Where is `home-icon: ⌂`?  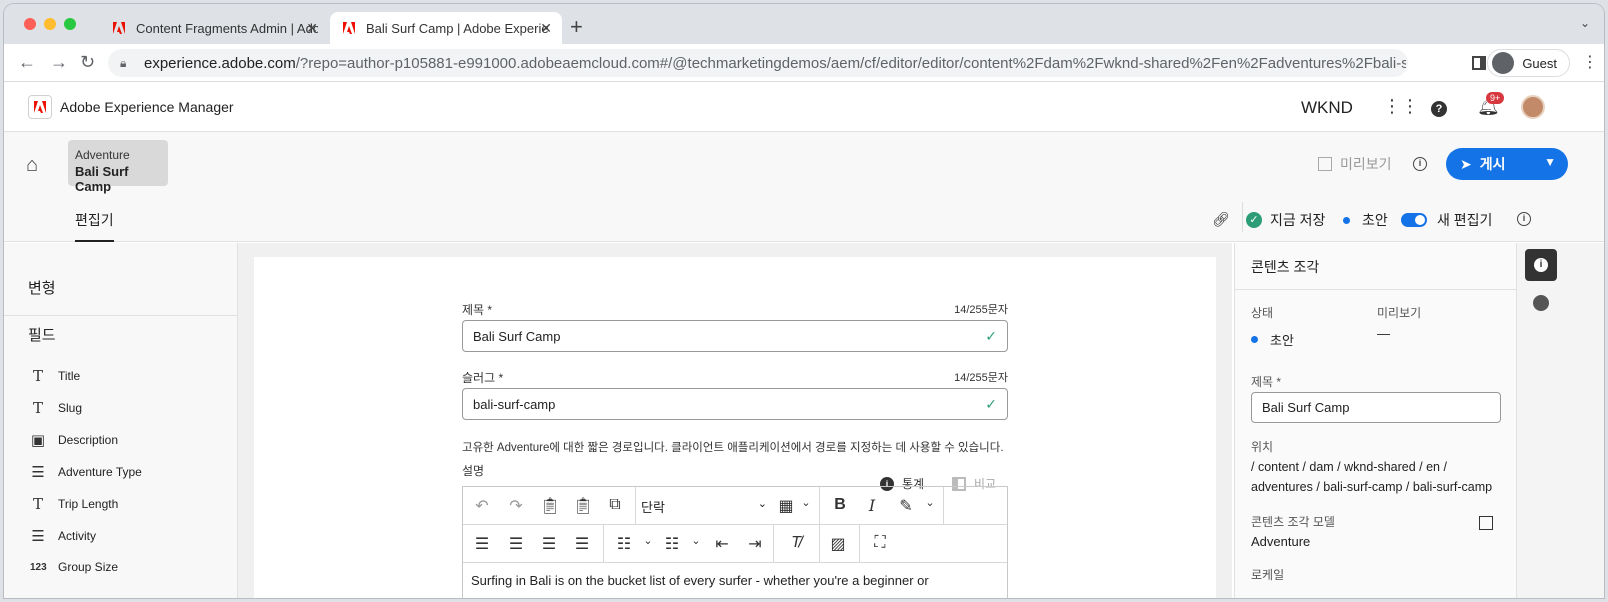 home-icon: ⌂ is located at coordinates (32, 165).